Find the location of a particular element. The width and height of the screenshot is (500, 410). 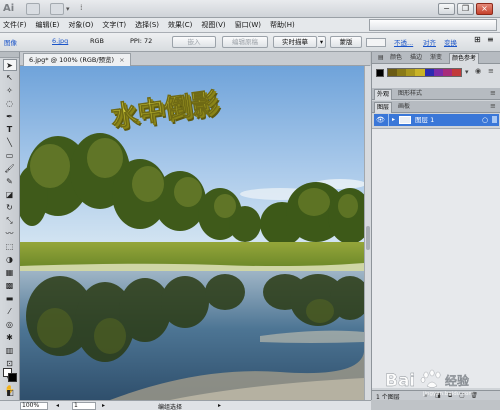

restore-button: ❐ is located at coordinates (465, 9).